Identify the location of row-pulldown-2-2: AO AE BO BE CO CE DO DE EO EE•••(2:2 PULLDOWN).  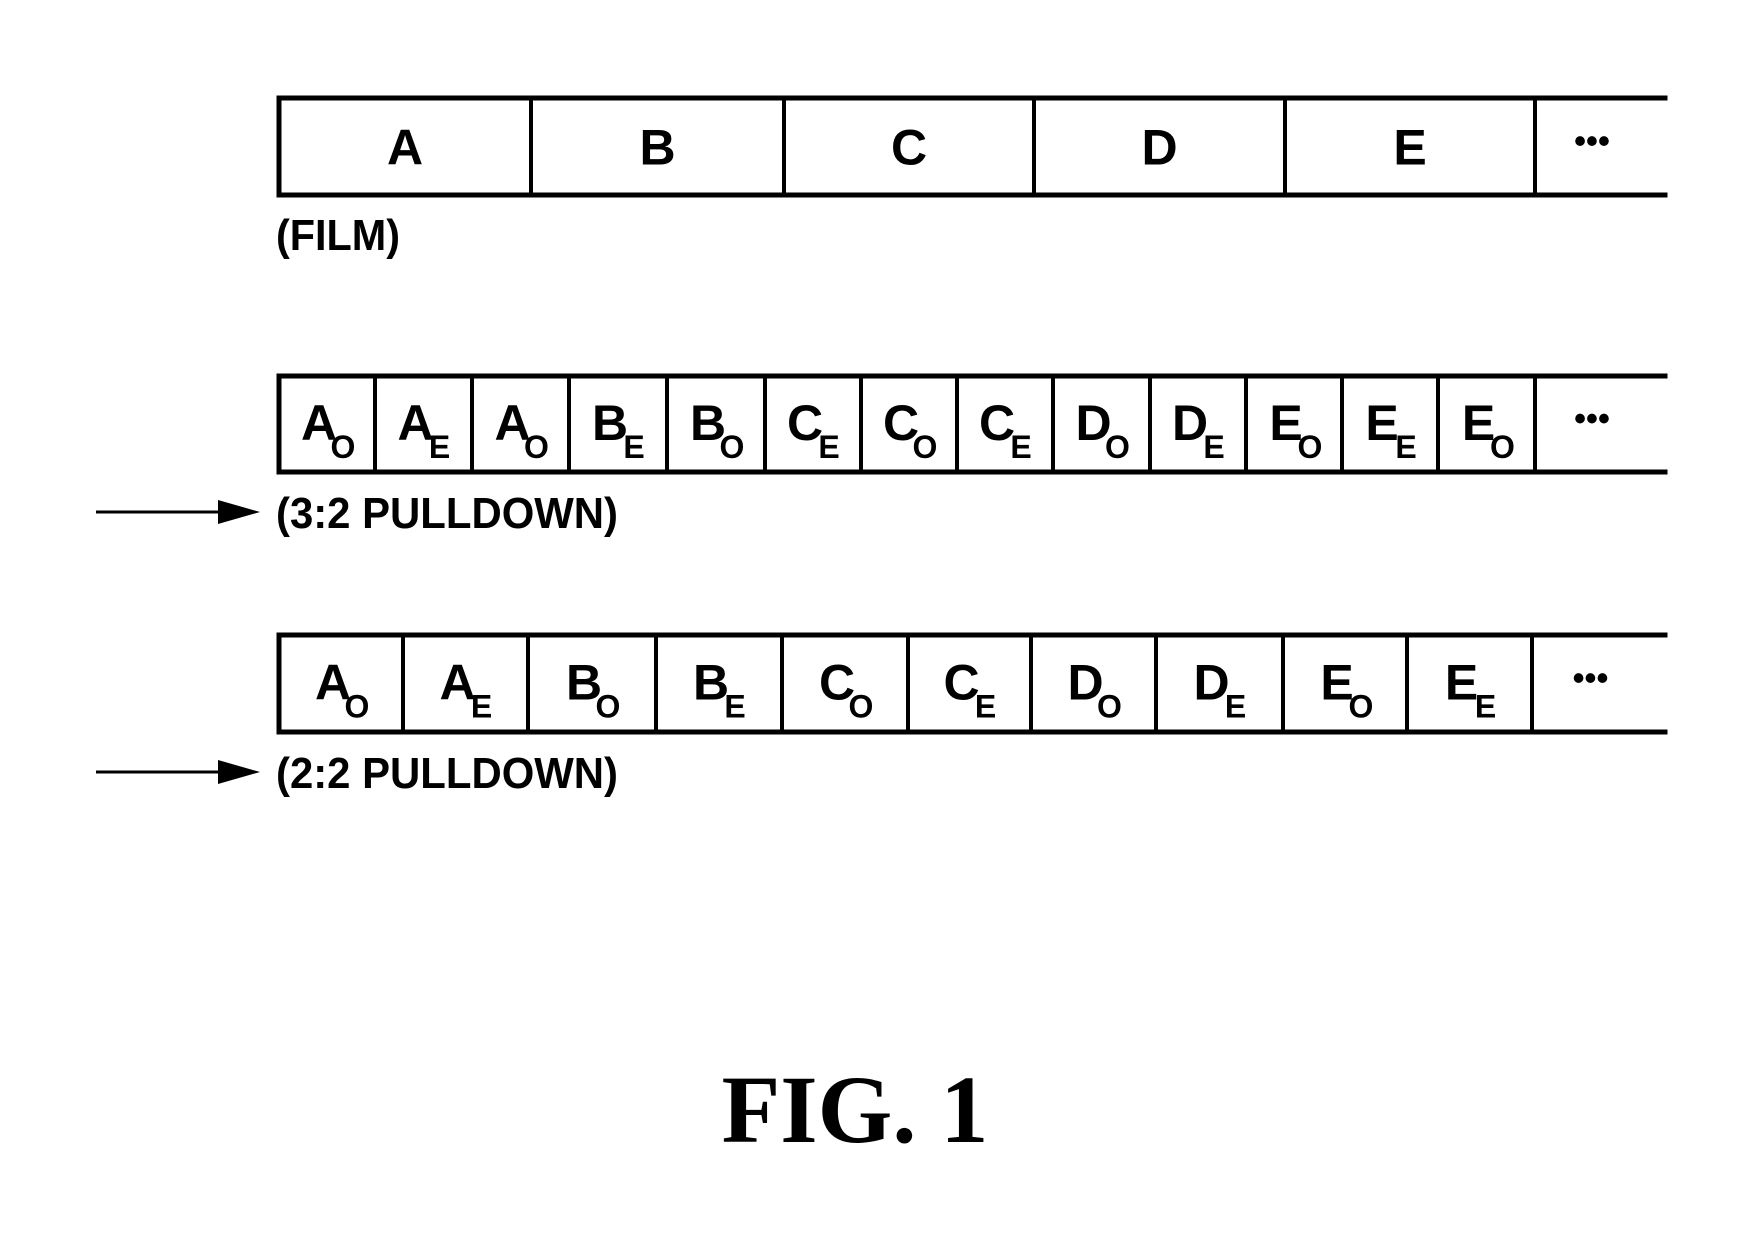
(882, 715).